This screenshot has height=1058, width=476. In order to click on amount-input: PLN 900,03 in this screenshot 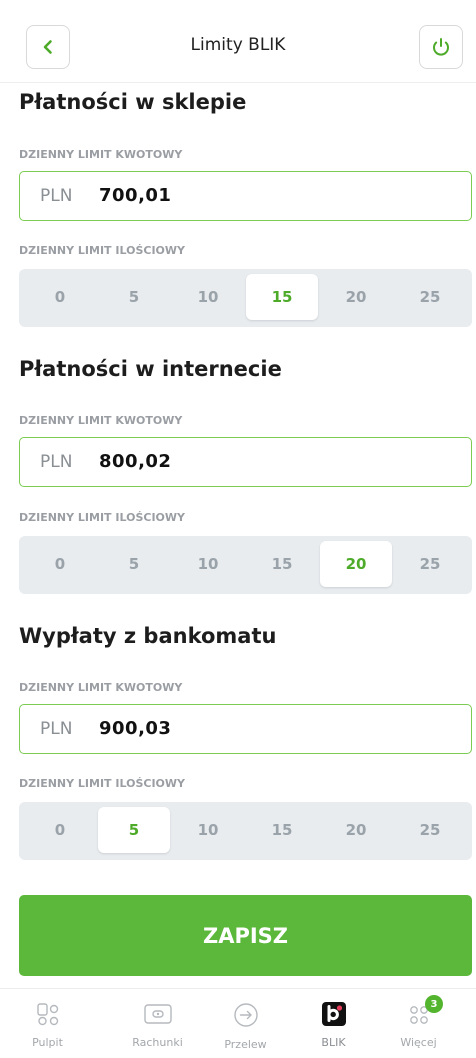, I will do `click(245, 729)`.